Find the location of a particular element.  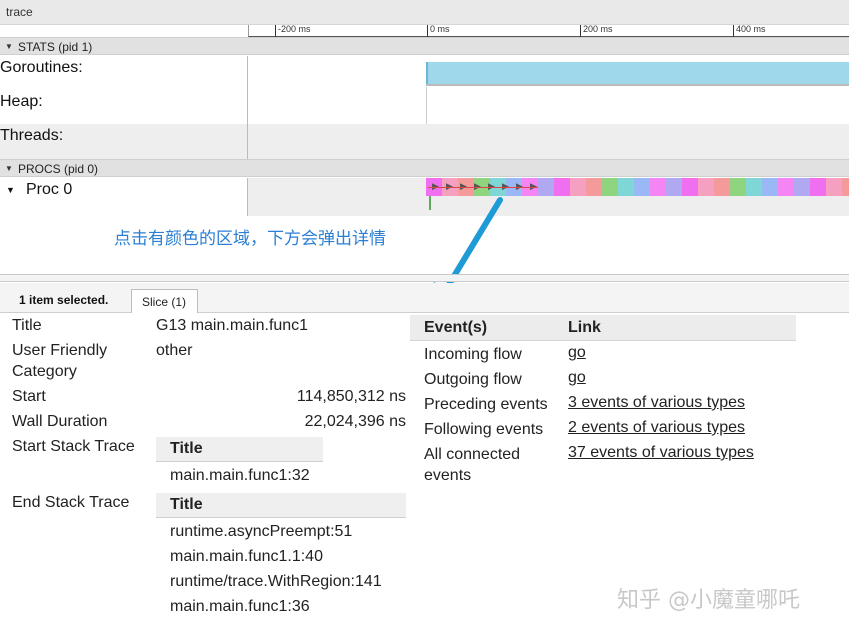

event-row-incoming-flow: Incoming flow go is located at coordinates (603, 353).